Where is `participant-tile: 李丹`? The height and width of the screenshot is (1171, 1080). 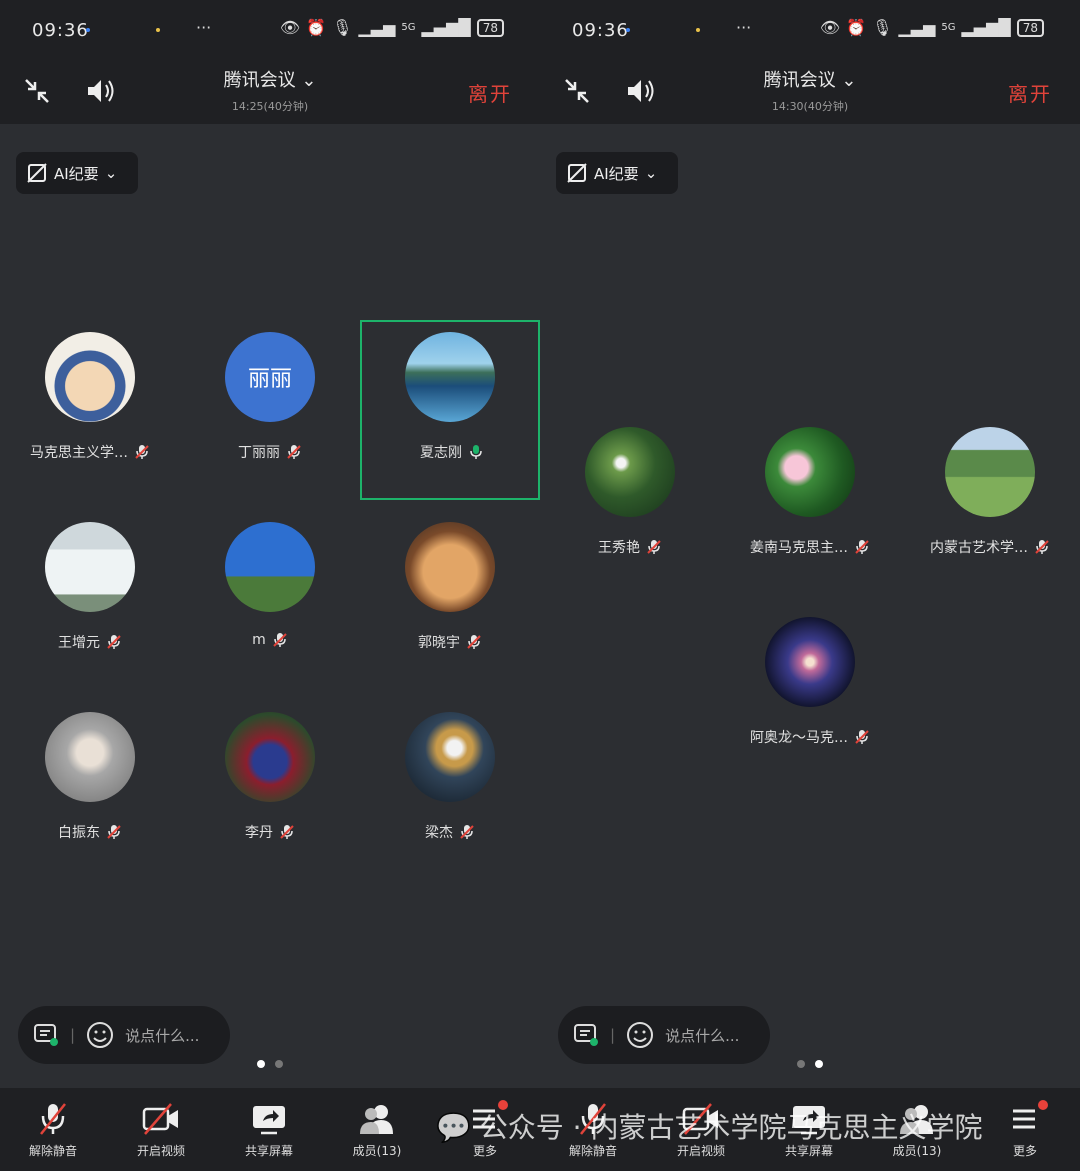
participant-tile: 李丹 is located at coordinates (270, 790).